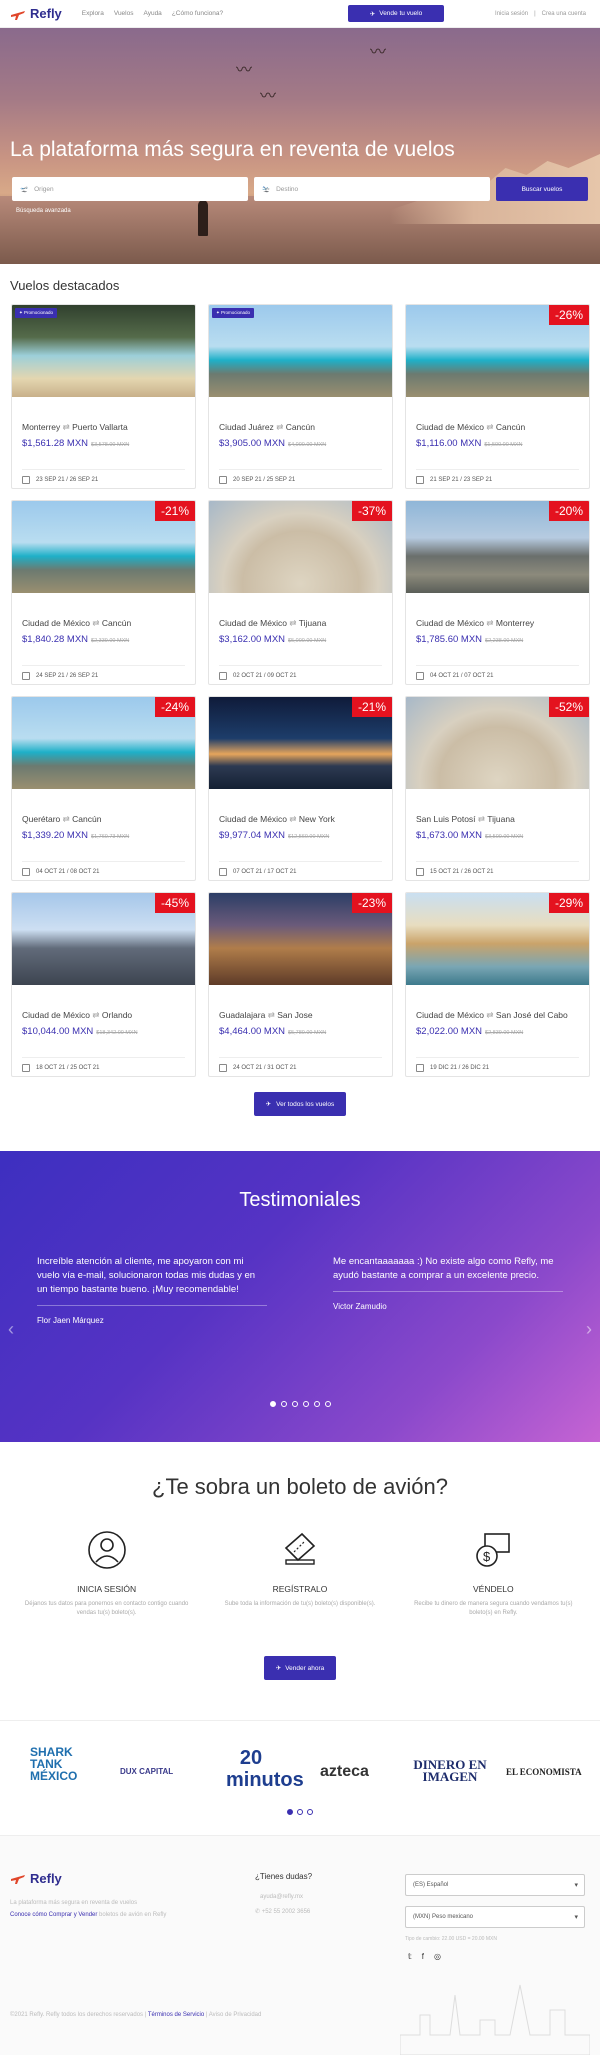 This screenshot has width=600, height=2056. I want to click on phone-icon: ✆, so click(258, 1912).